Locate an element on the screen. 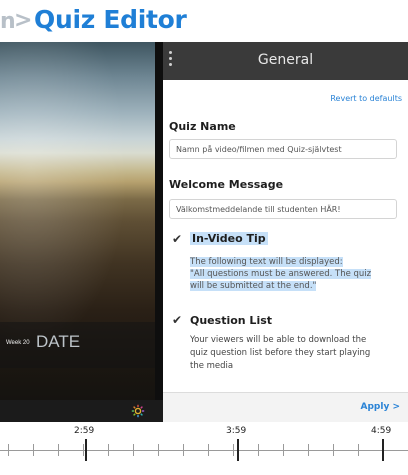  panel-header: General is located at coordinates (285, 61).